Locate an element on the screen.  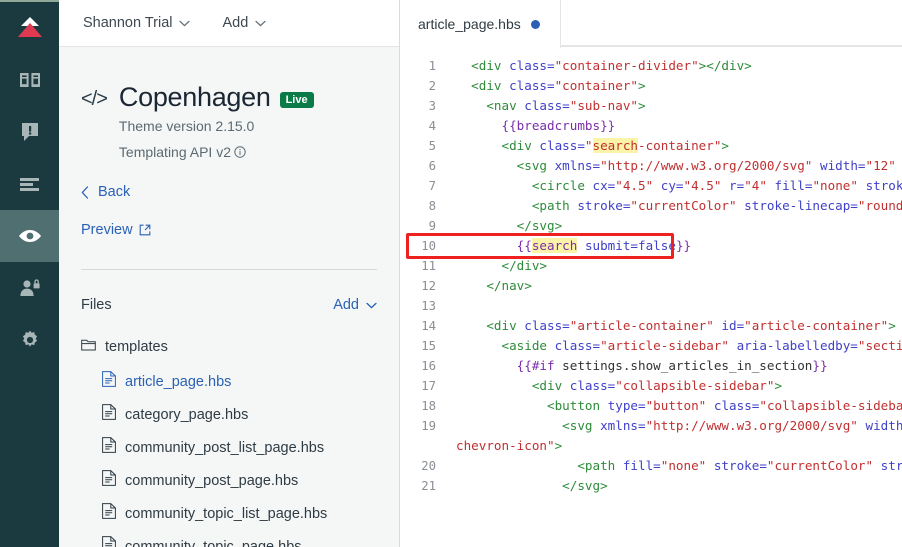
tab-label: article_page.hbs is located at coordinates (469, 24).